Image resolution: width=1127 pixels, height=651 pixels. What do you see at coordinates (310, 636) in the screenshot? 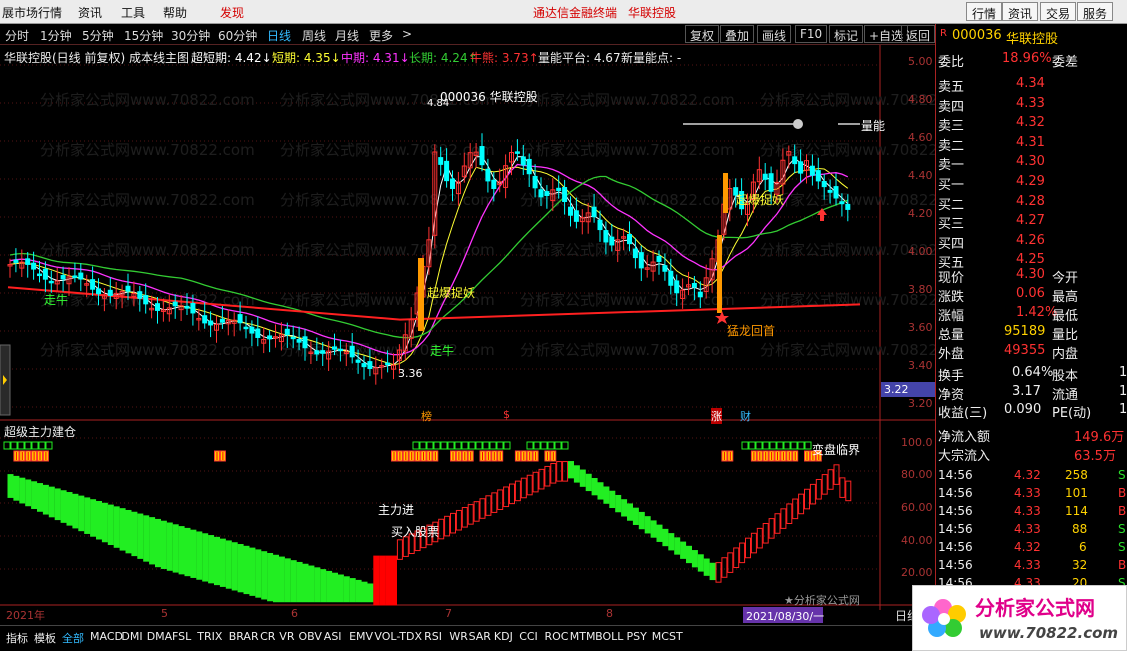
I see `indicator-tab: OBV` at bounding box center [310, 636].